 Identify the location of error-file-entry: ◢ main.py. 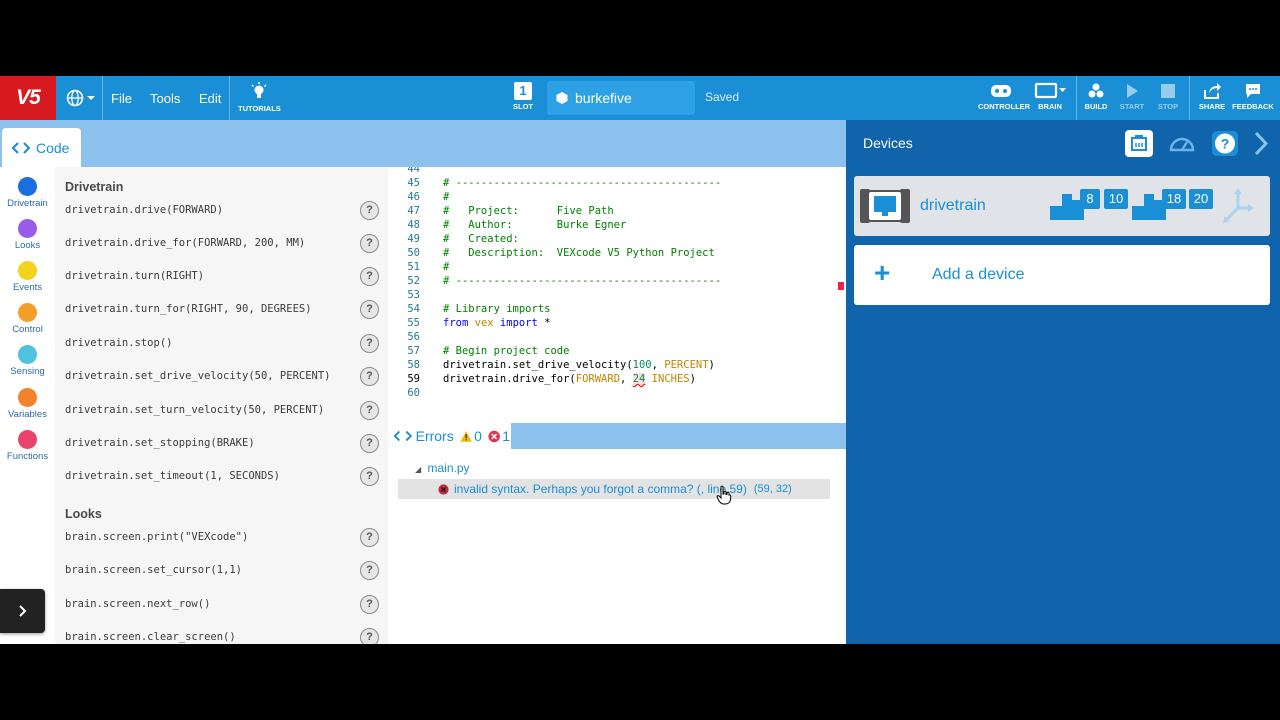
(442, 468).